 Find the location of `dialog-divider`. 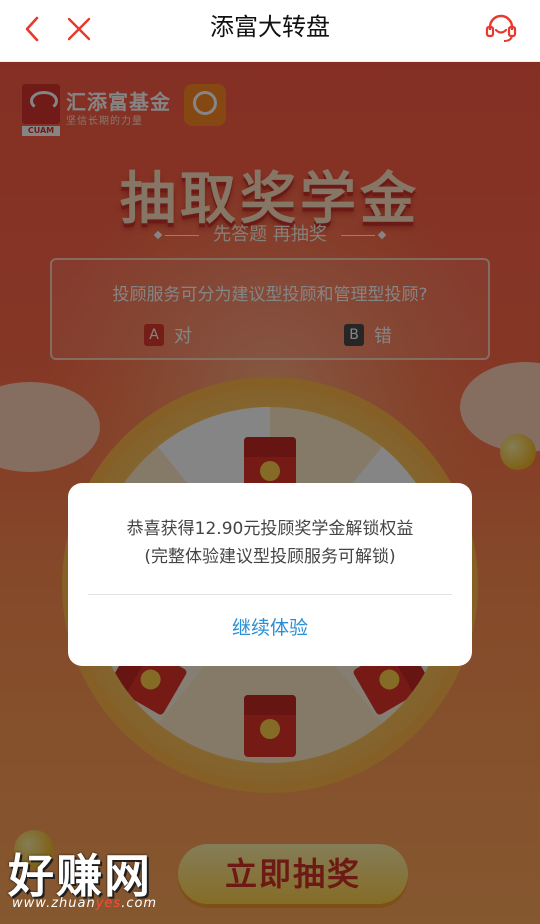

dialog-divider is located at coordinates (270, 594).